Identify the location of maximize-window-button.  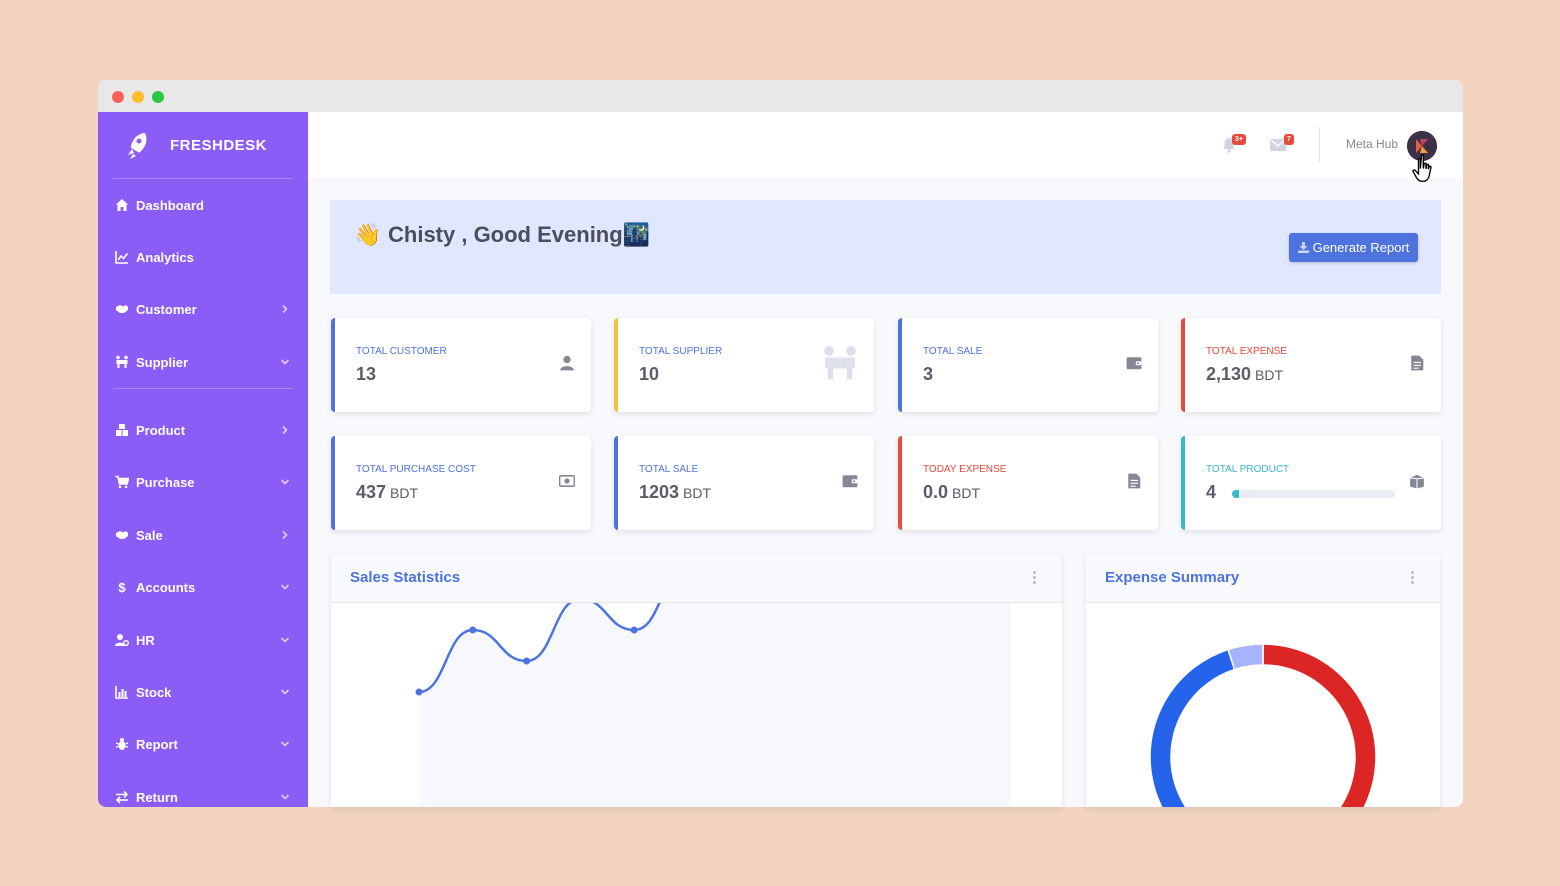
(158, 97).